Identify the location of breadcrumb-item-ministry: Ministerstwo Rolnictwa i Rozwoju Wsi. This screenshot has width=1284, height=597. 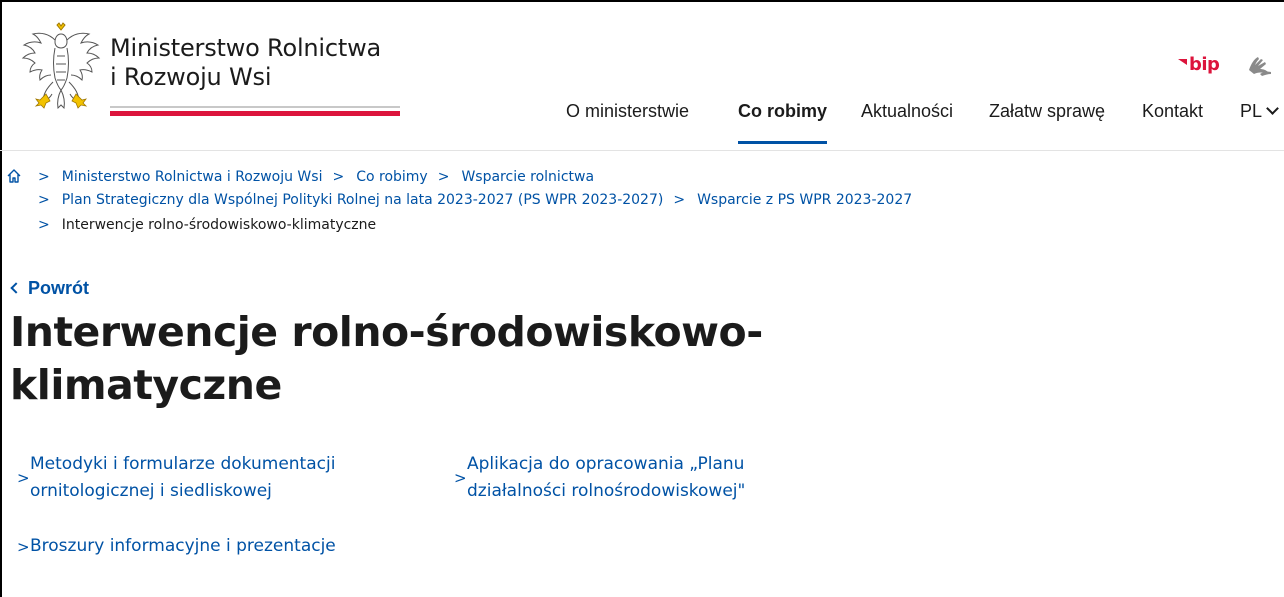
(192, 177).